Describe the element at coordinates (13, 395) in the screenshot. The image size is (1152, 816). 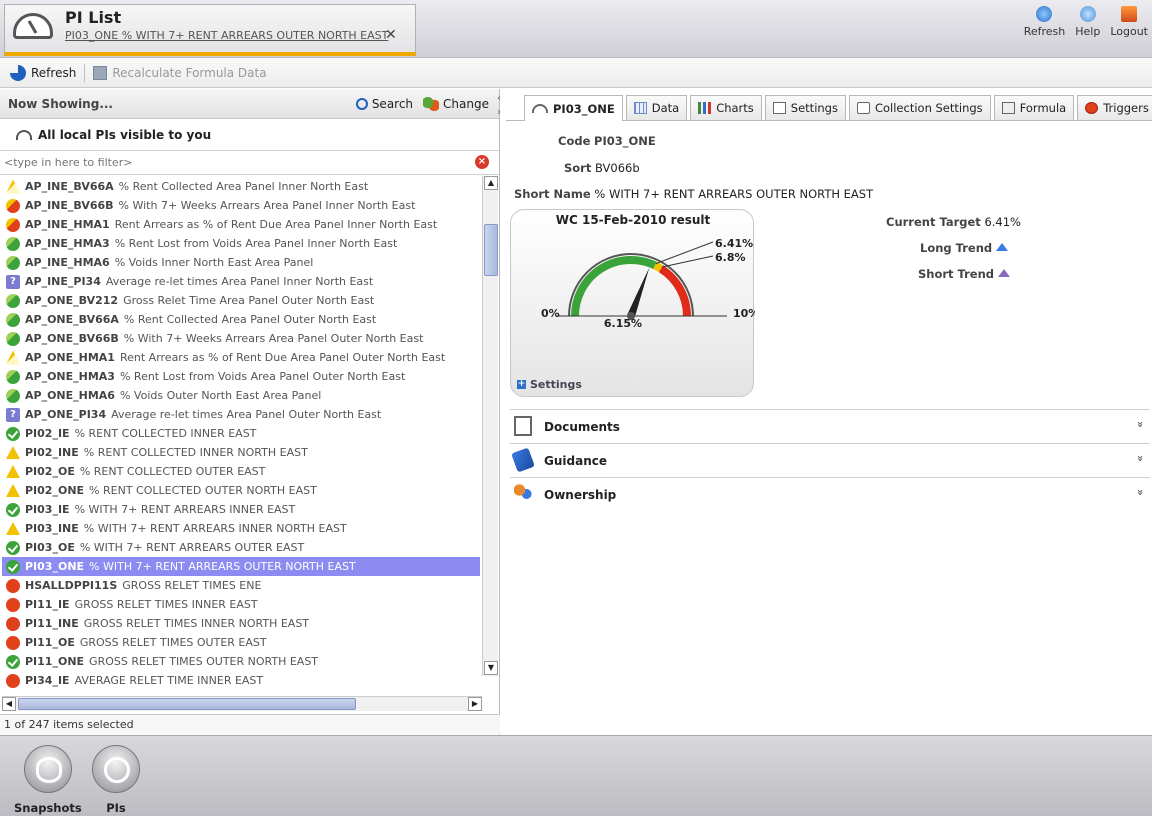
I see `status-green-combo-icon` at that location.